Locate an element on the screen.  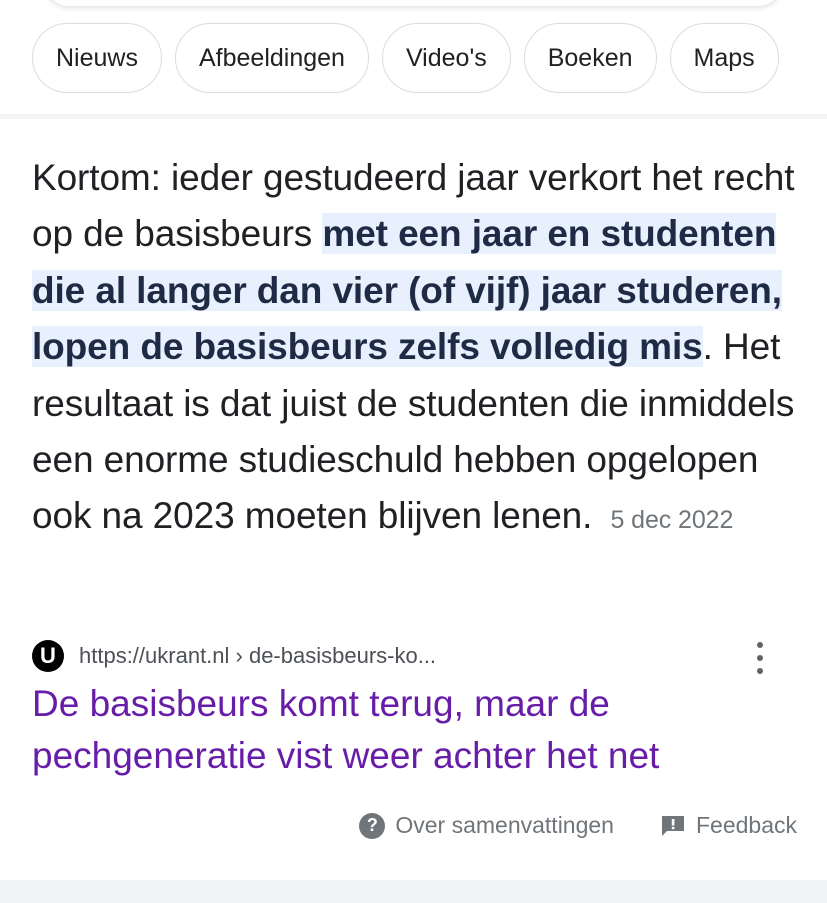
chip-boeken: Boeken is located at coordinates (590, 58).